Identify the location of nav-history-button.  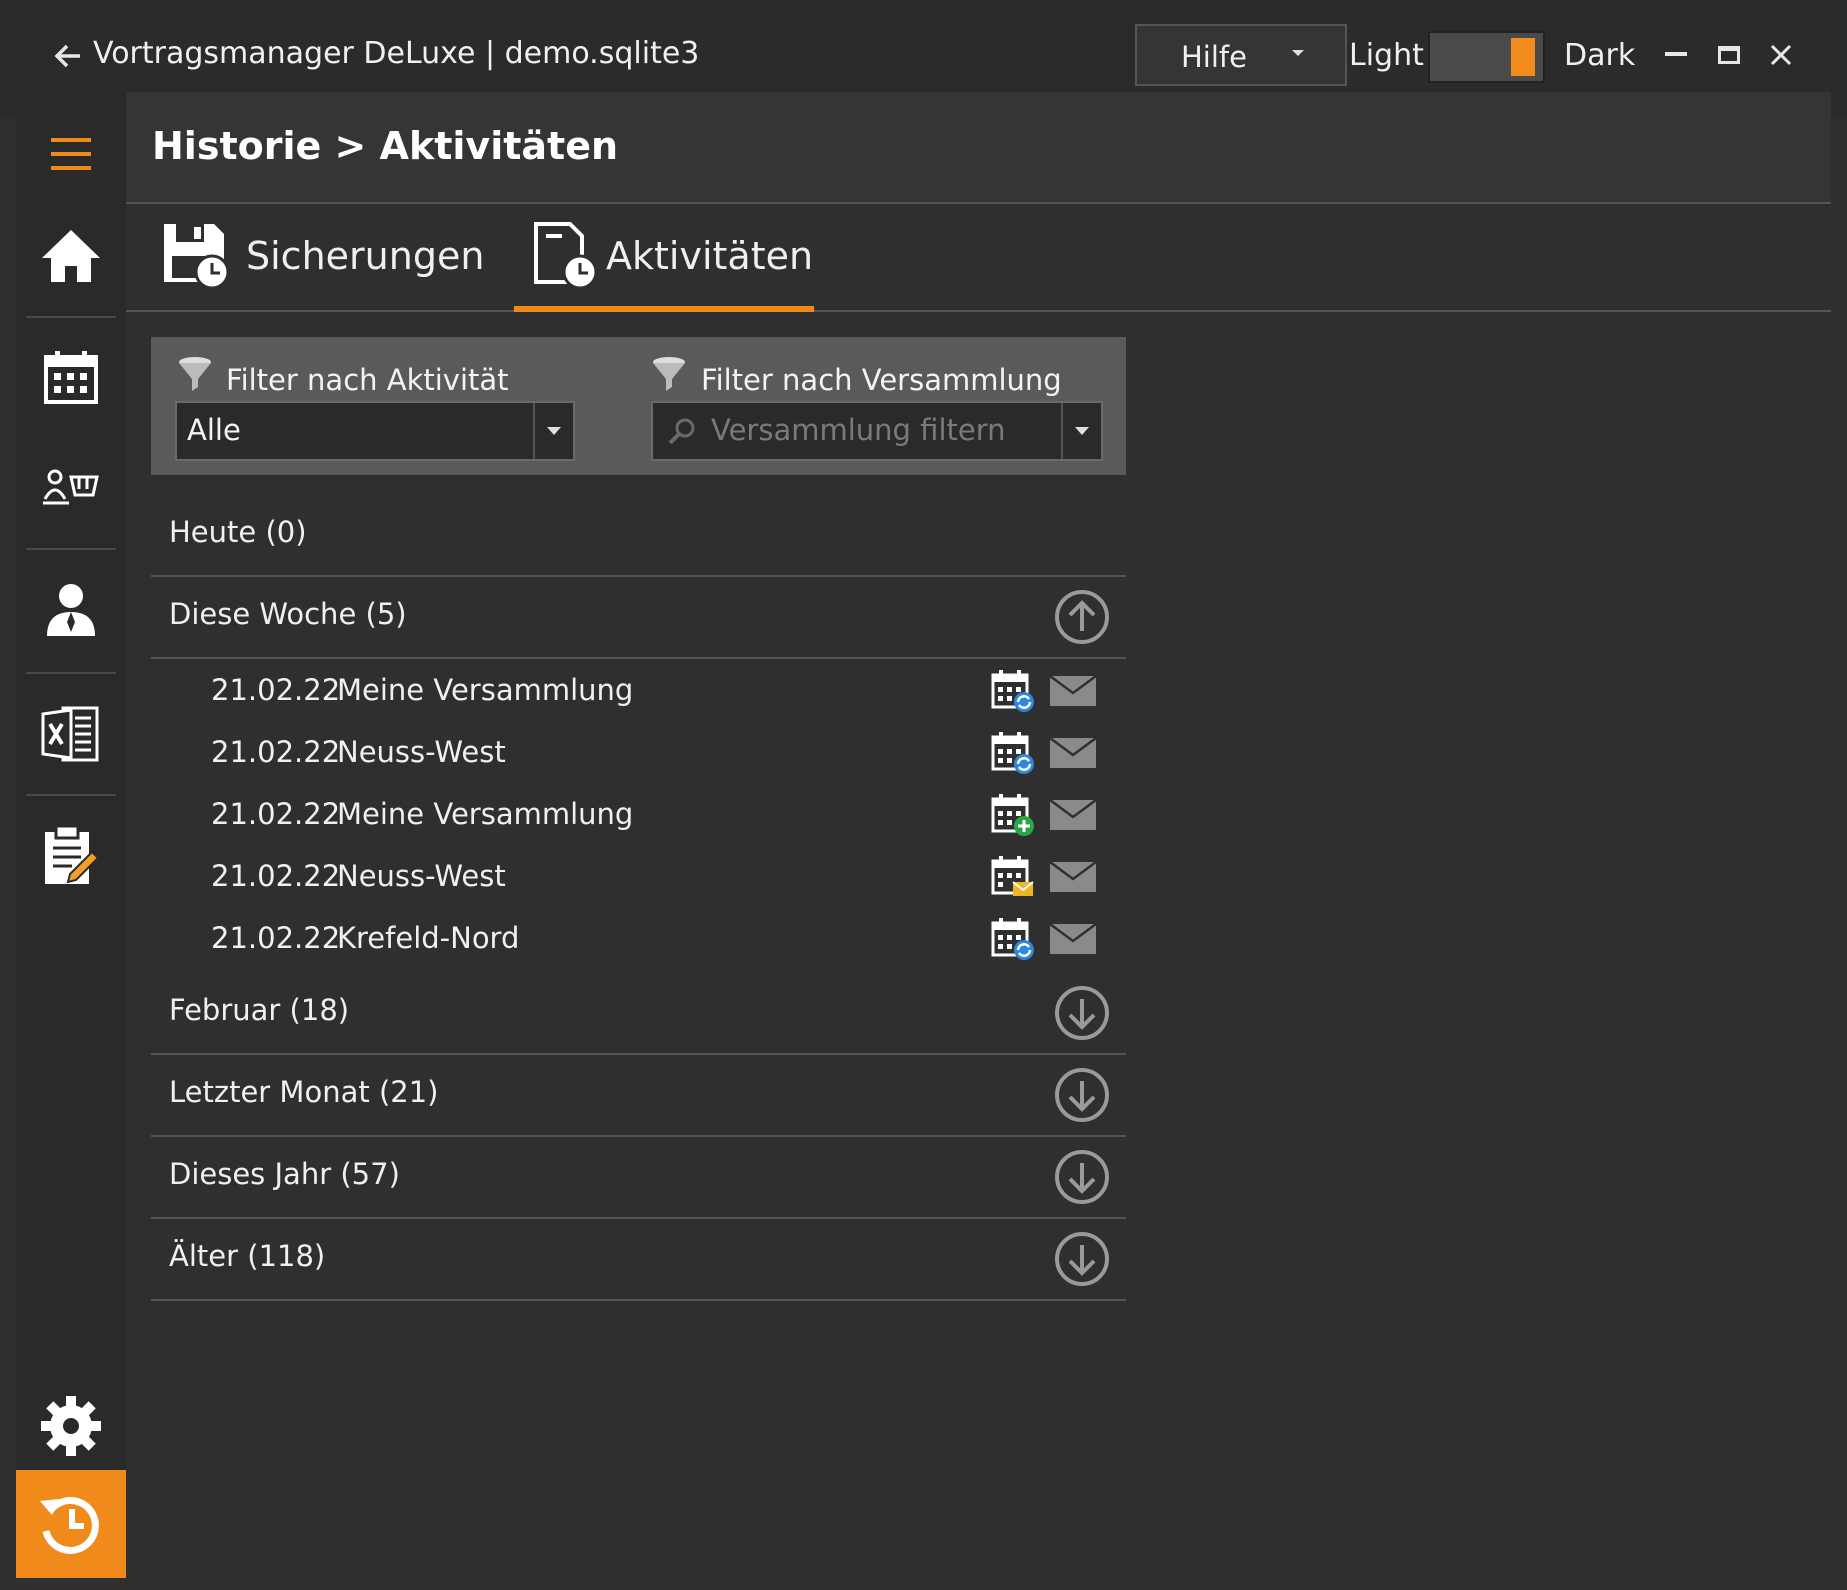
(71, 1524).